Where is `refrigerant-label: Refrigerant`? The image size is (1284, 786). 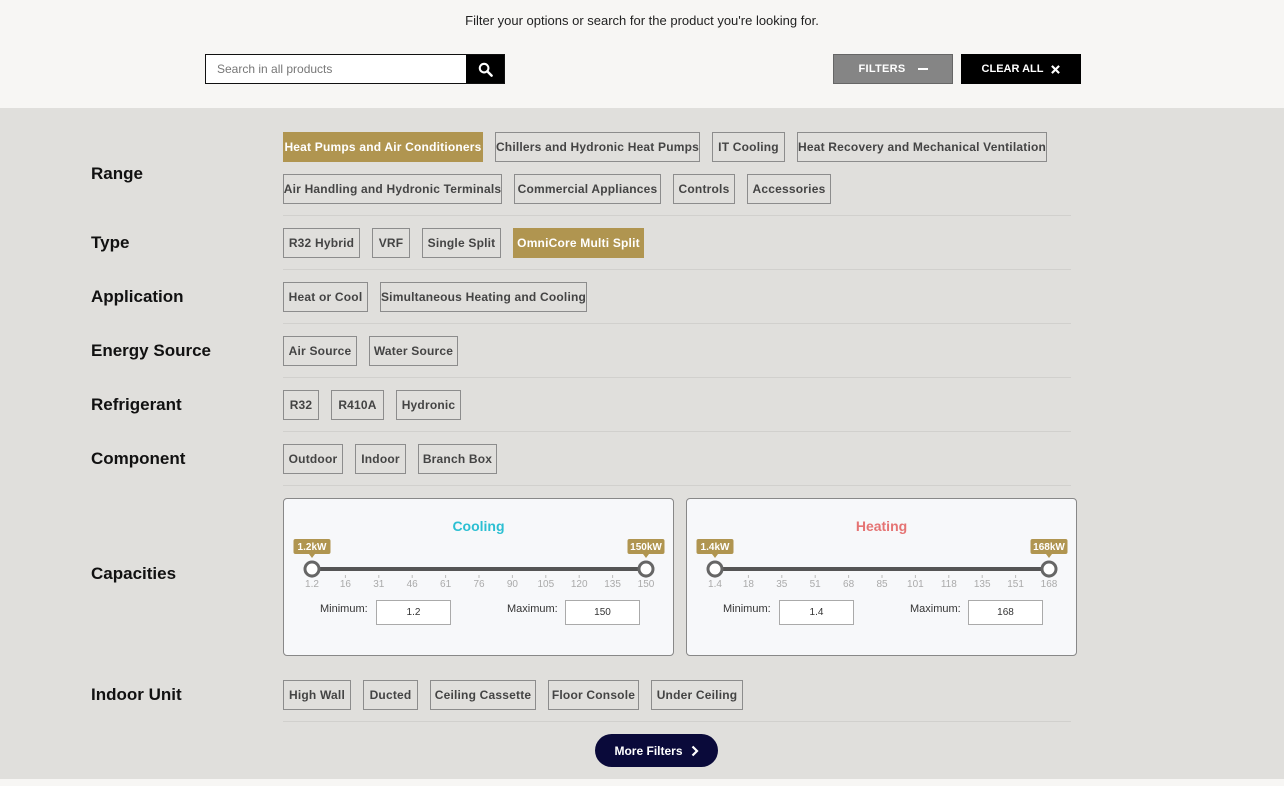
refrigerant-label: Refrigerant is located at coordinates (136, 404).